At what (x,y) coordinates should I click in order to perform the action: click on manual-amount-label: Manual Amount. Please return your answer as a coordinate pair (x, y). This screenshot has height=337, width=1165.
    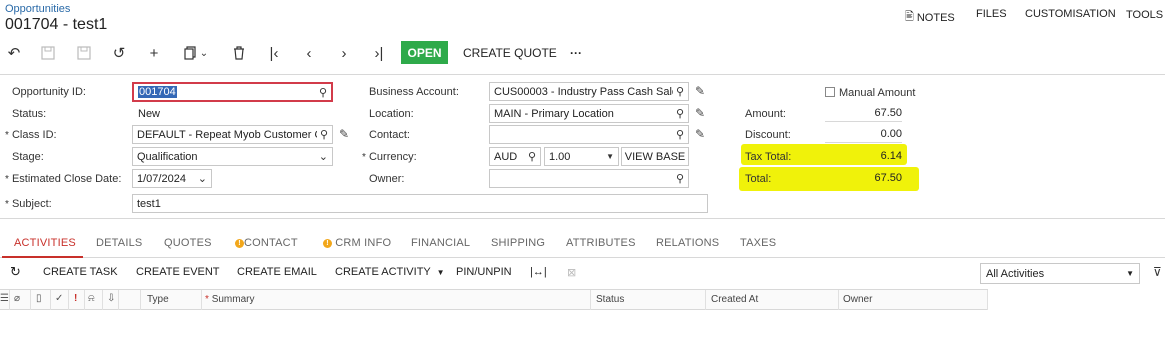
    Looking at the image, I should click on (877, 93).